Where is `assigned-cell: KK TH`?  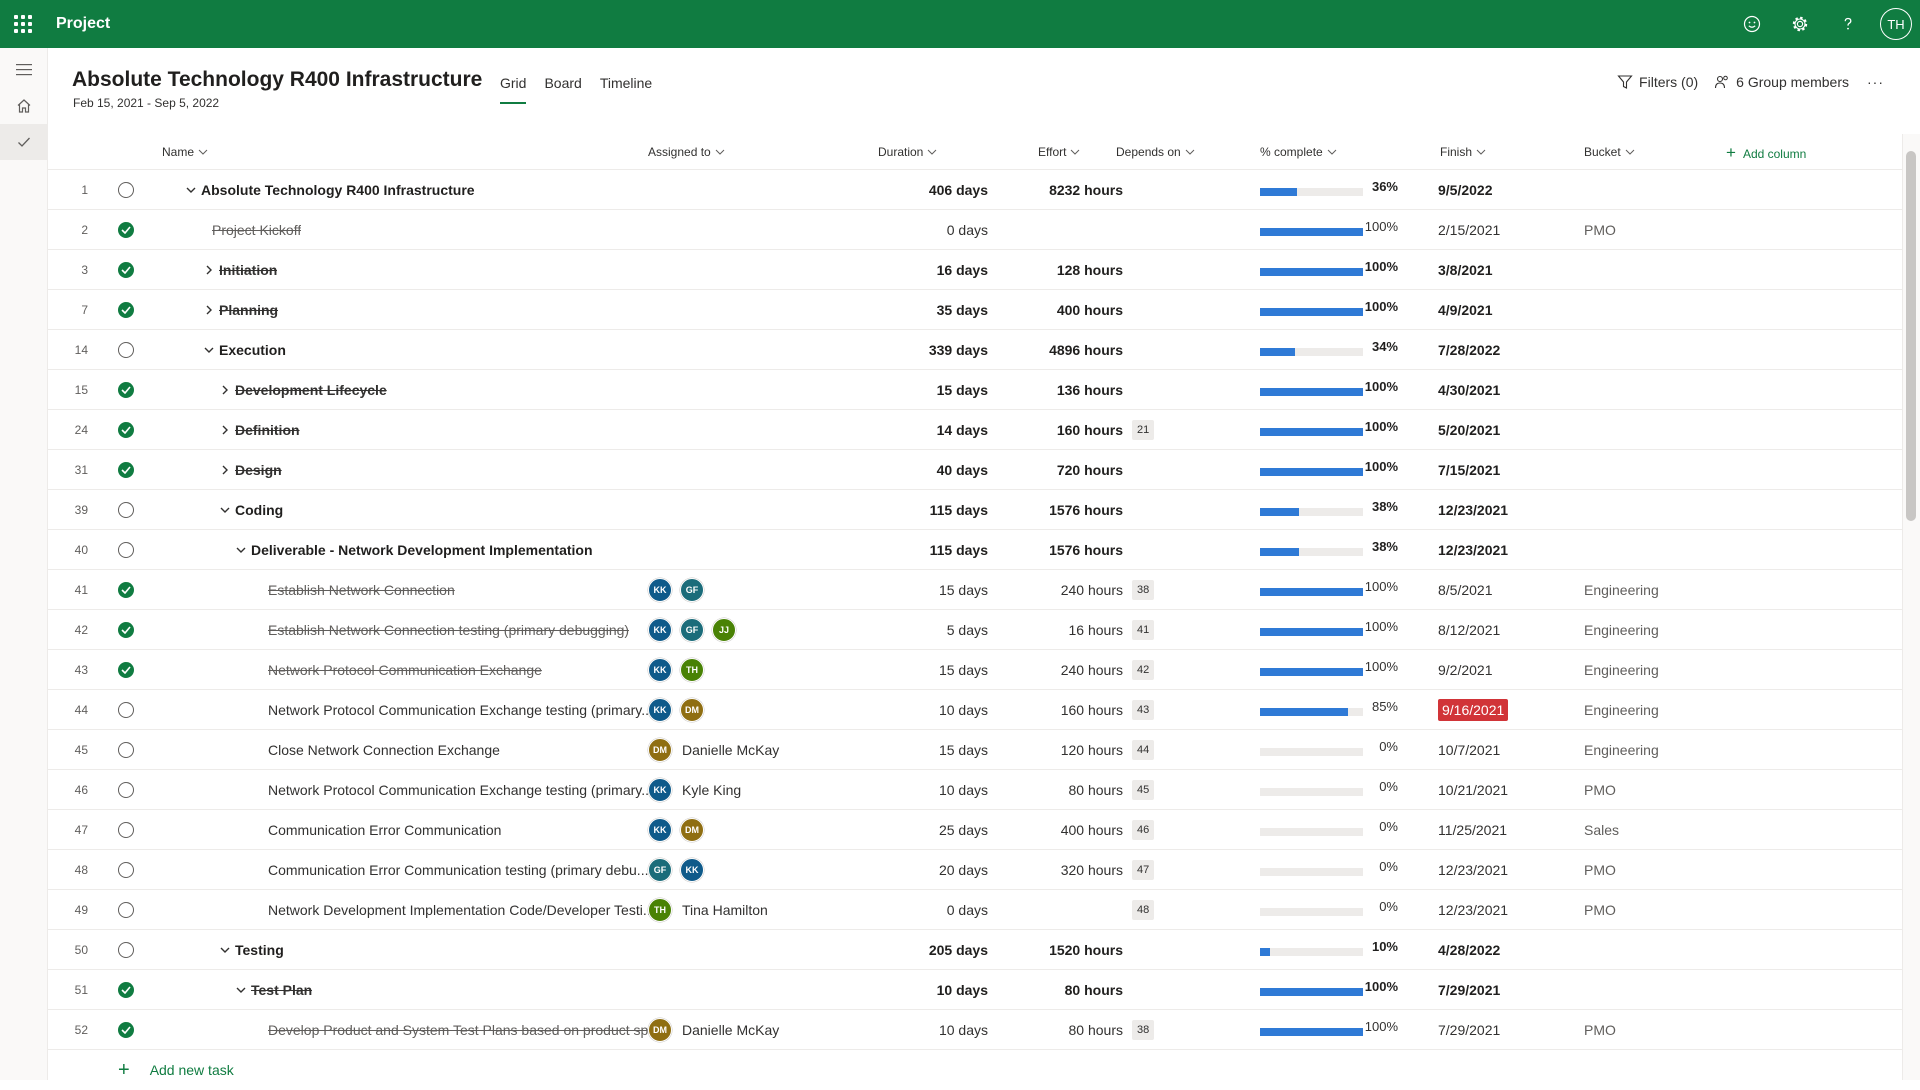 assigned-cell: KK TH is located at coordinates (758, 670).